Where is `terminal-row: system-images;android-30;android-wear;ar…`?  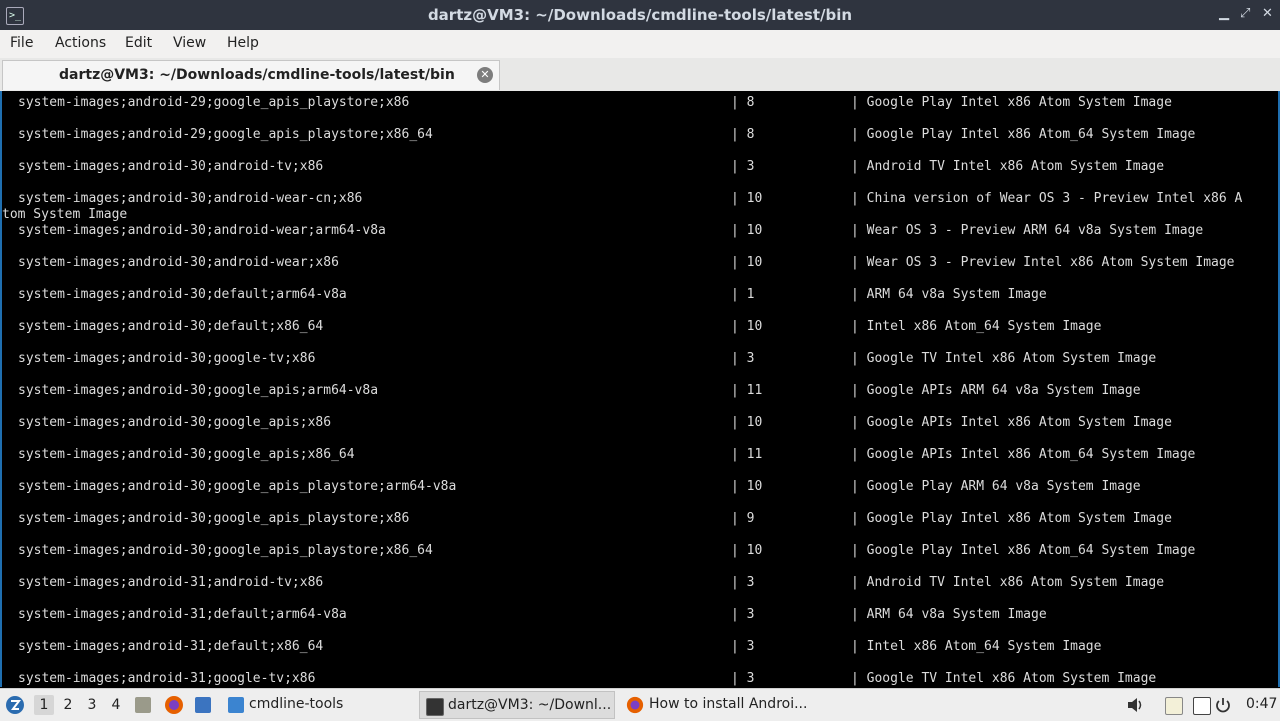 terminal-row: system-images;android-30;android-wear;ar… is located at coordinates (640, 237).